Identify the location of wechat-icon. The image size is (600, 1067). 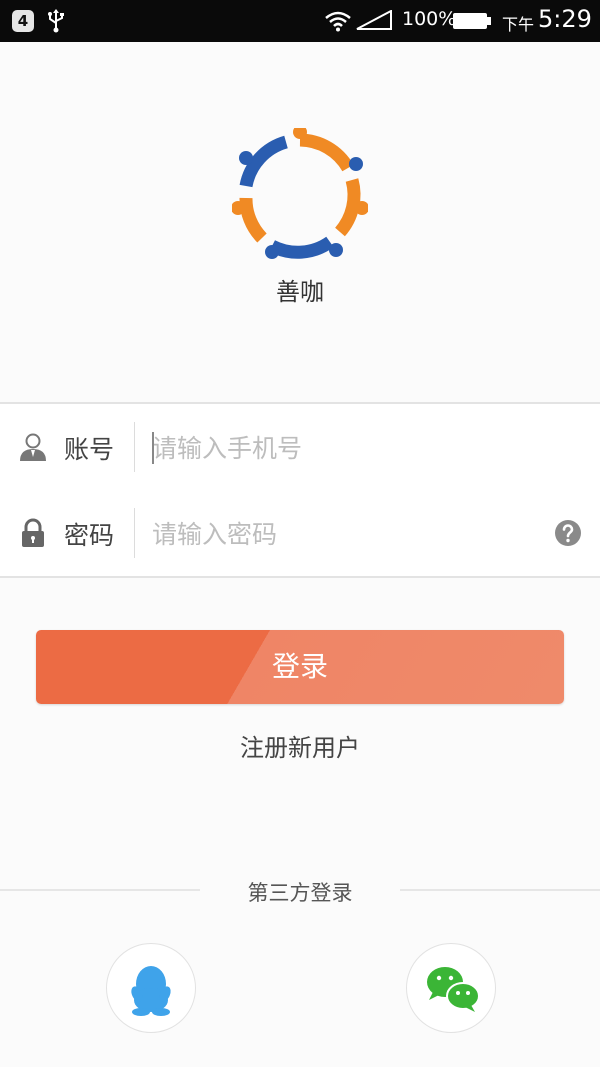
(453, 989).